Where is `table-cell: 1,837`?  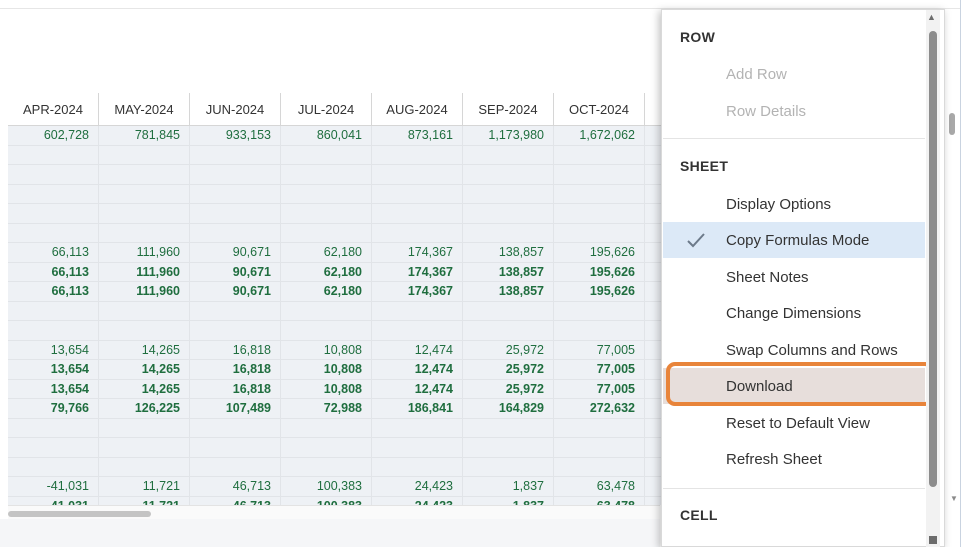 table-cell: 1,837 is located at coordinates (508, 500).